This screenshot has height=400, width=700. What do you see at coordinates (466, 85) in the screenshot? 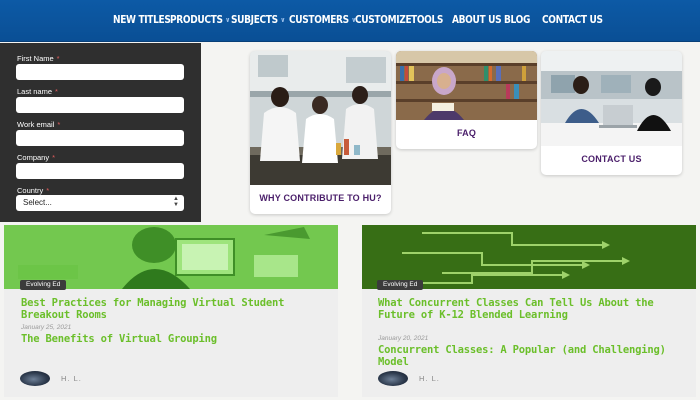
I see `library-photo` at bounding box center [466, 85].